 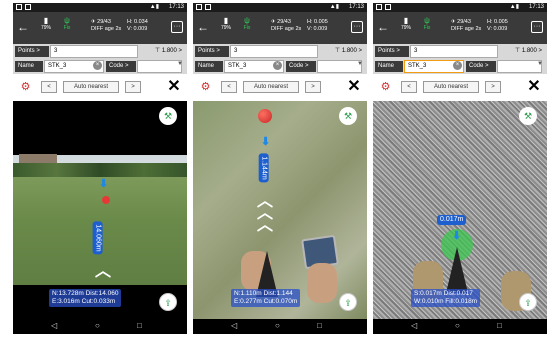 I want to click on battery-indicator: ▮ 79%, so click(x=225, y=23).